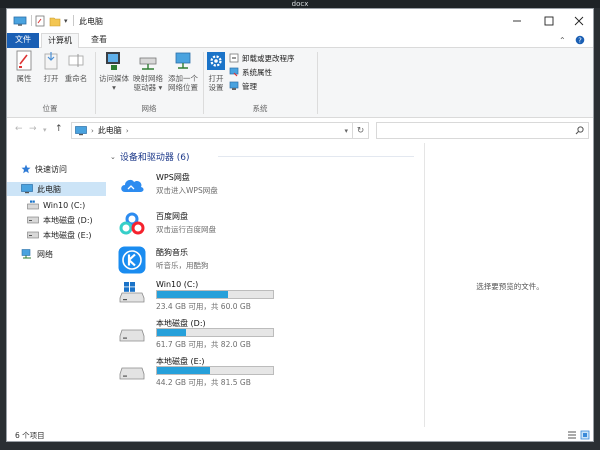 This screenshot has width=600, height=450. Describe the element at coordinates (250, 72) in the screenshot. I see `system-properties-button: 系统属性` at that location.